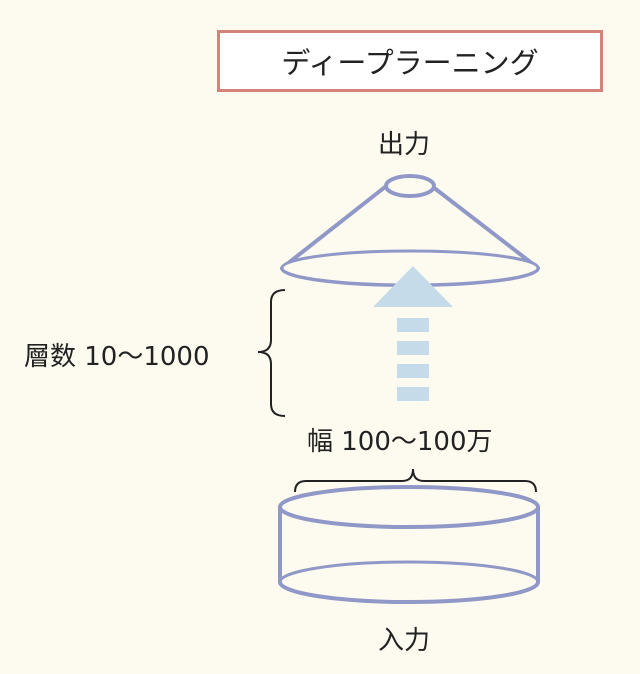 Image resolution: width=640 pixels, height=674 pixels. Describe the element at coordinates (409, 544) in the screenshot. I see `input-cylinder` at that location.